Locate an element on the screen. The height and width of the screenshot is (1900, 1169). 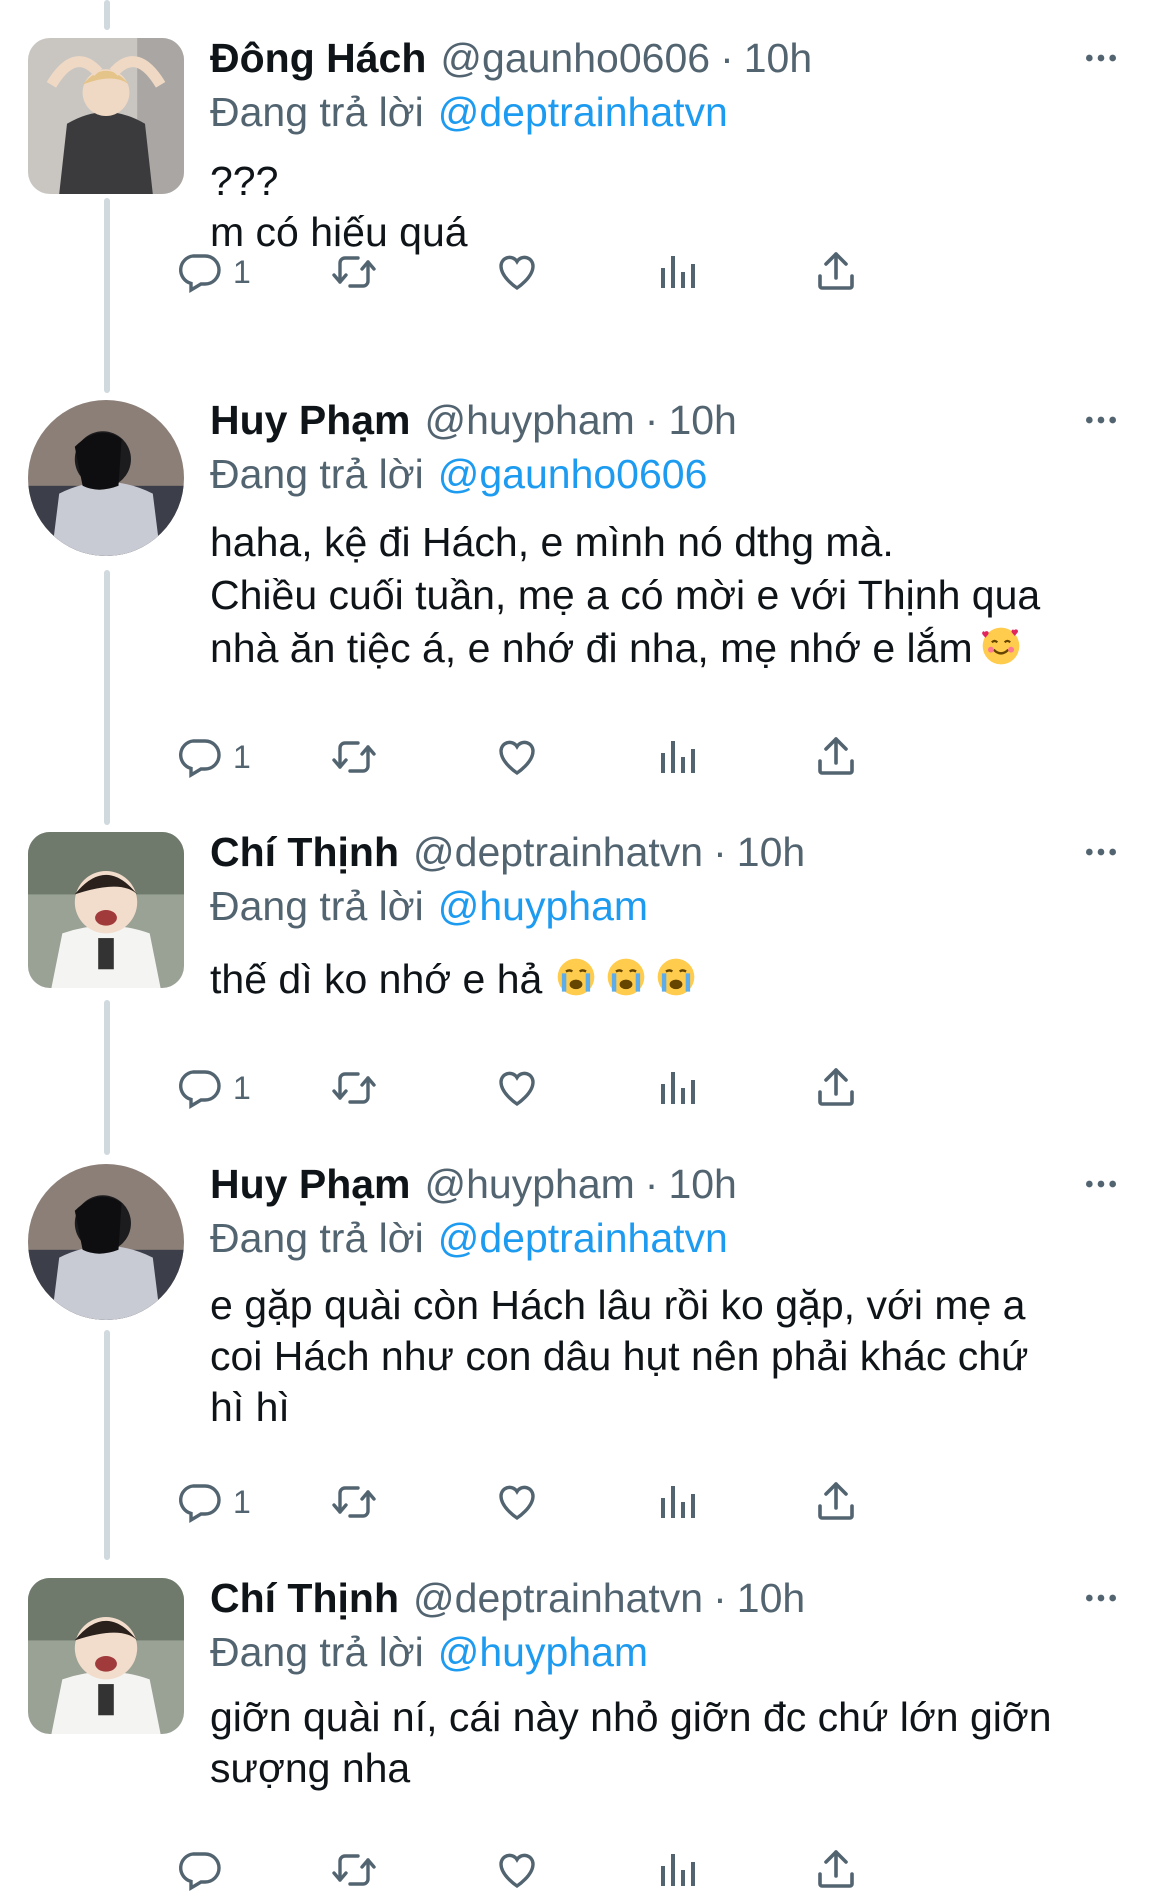
display-name: Đông Hách is located at coordinates (318, 58).